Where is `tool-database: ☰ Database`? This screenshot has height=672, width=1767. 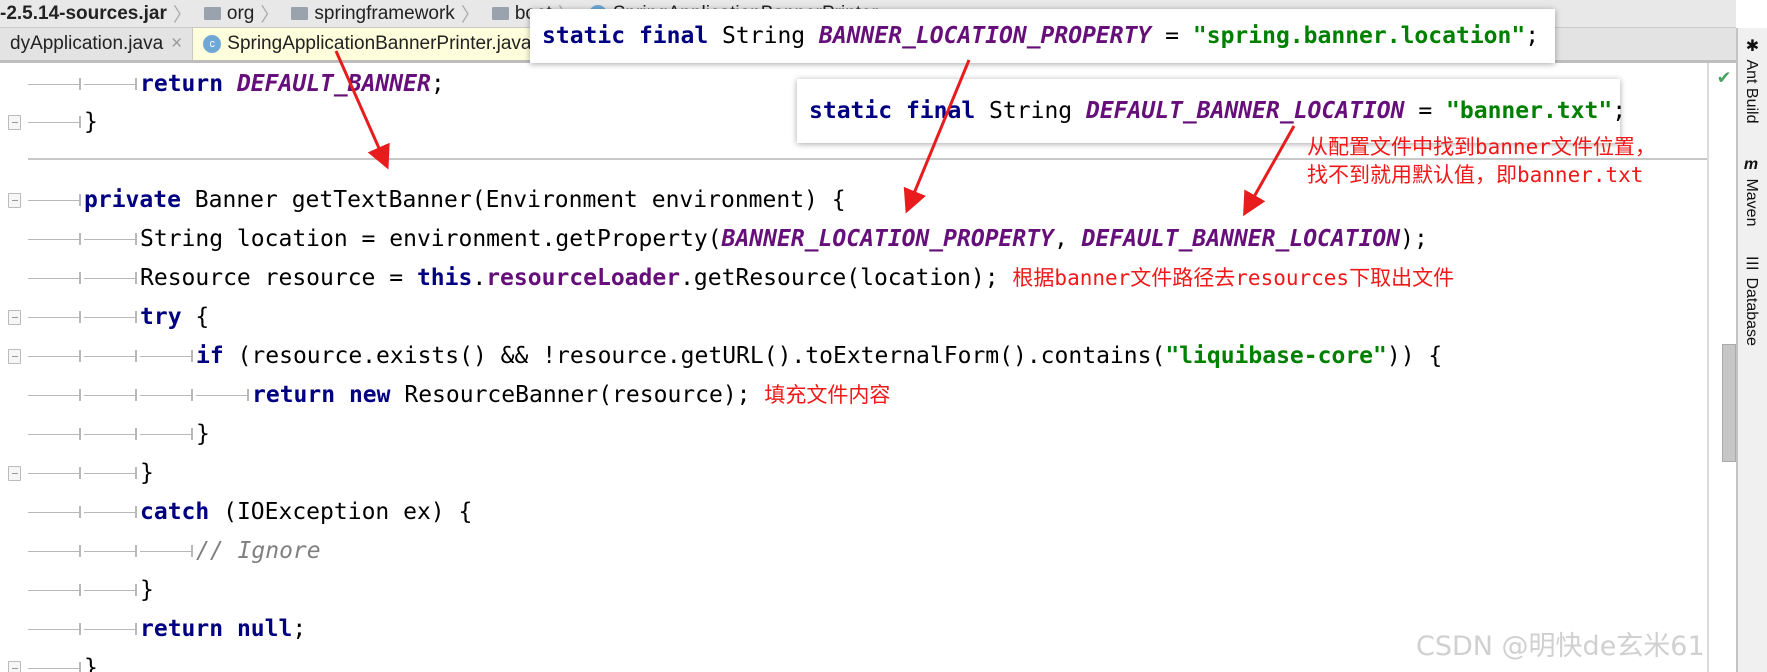
tool-database: ☰ Database is located at coordinates (1751, 300).